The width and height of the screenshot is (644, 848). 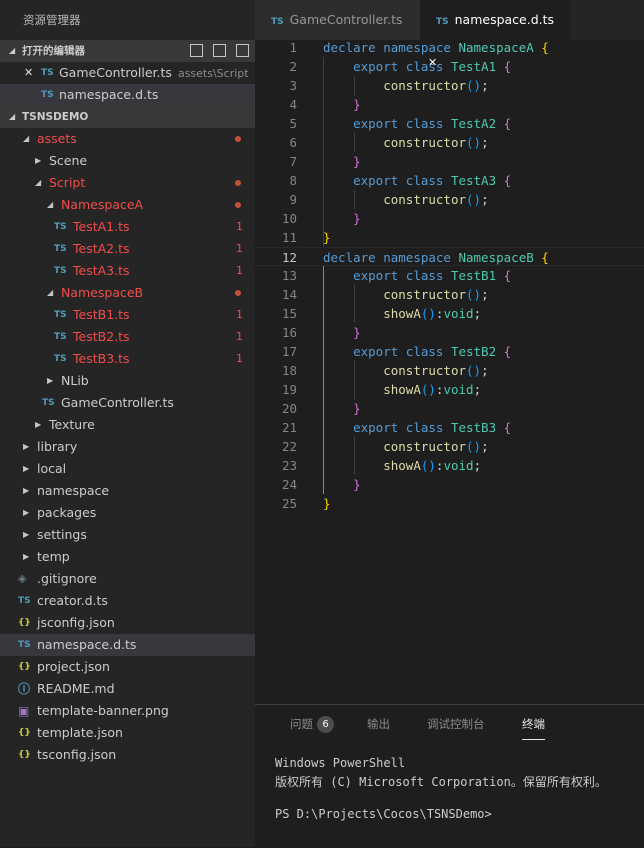 What do you see at coordinates (22, 578) in the screenshot?
I see `git-icon: ◈` at bounding box center [22, 578].